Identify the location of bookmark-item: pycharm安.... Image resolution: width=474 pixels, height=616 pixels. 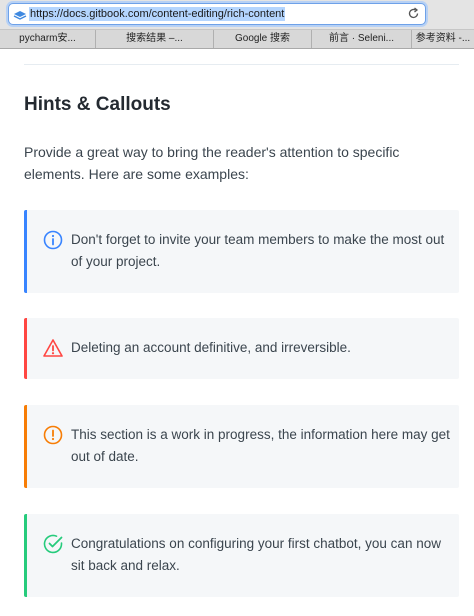
(48, 39).